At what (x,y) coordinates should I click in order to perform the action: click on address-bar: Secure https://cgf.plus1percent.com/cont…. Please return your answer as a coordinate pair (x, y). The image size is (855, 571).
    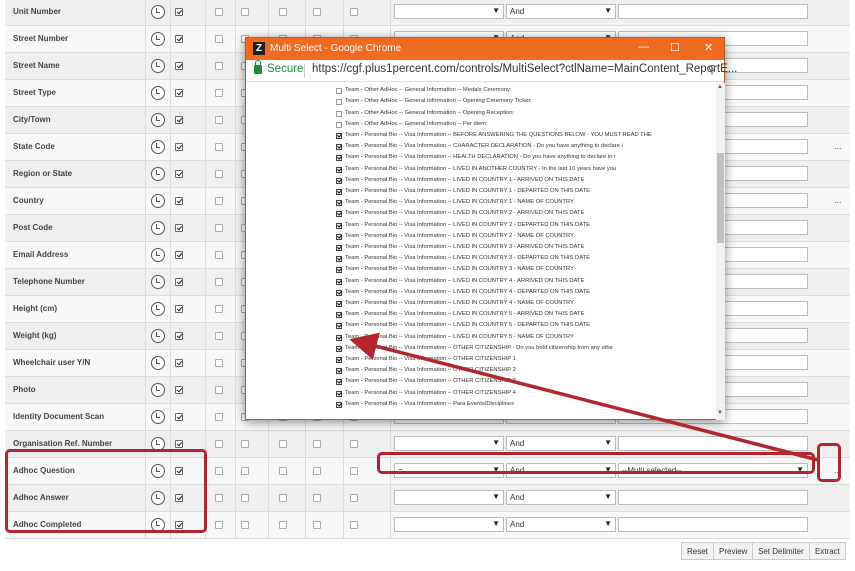
    Looking at the image, I should click on (491, 71).